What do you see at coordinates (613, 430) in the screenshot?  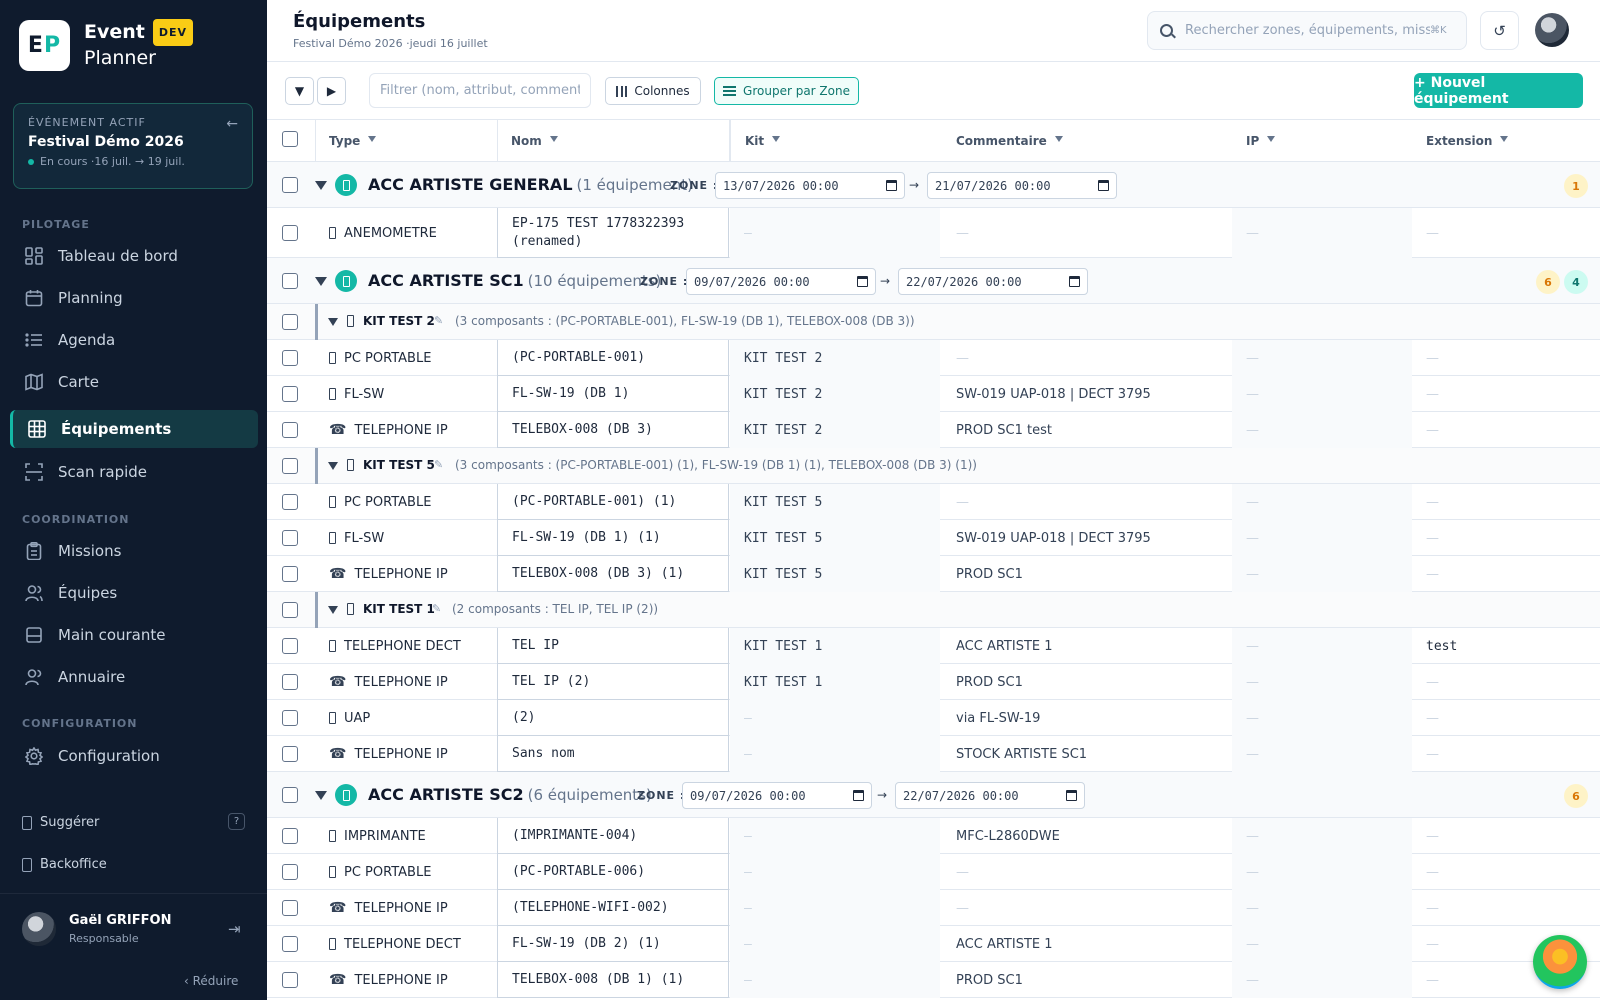 I see `cell-nom: TELEBOX-008 (DB 3)` at bounding box center [613, 430].